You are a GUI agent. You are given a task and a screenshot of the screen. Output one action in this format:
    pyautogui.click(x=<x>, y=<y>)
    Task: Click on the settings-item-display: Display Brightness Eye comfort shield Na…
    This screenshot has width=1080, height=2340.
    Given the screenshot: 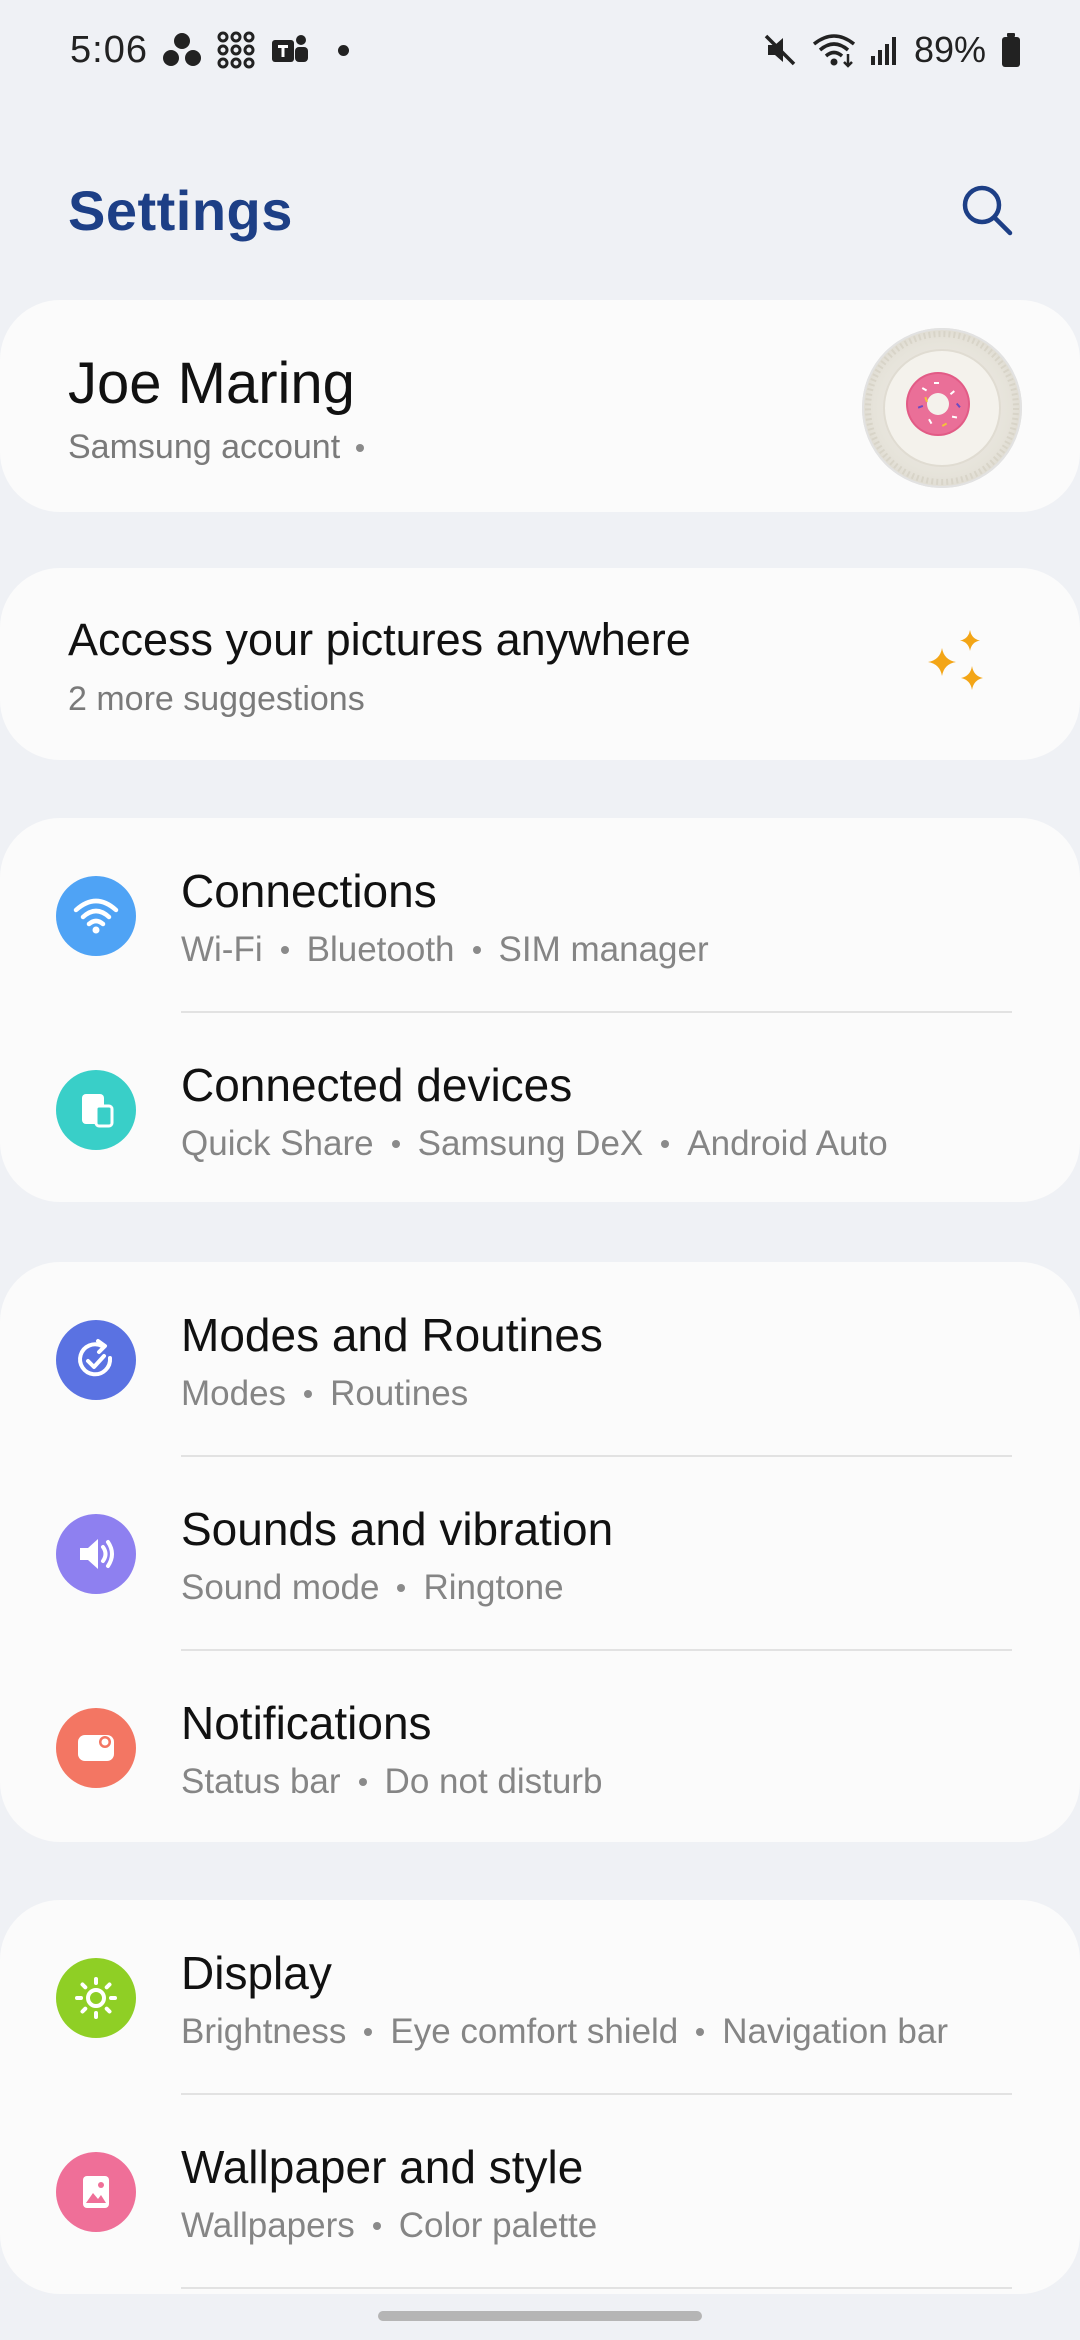 What is the action you would take?
    pyautogui.click(x=540, y=1997)
    